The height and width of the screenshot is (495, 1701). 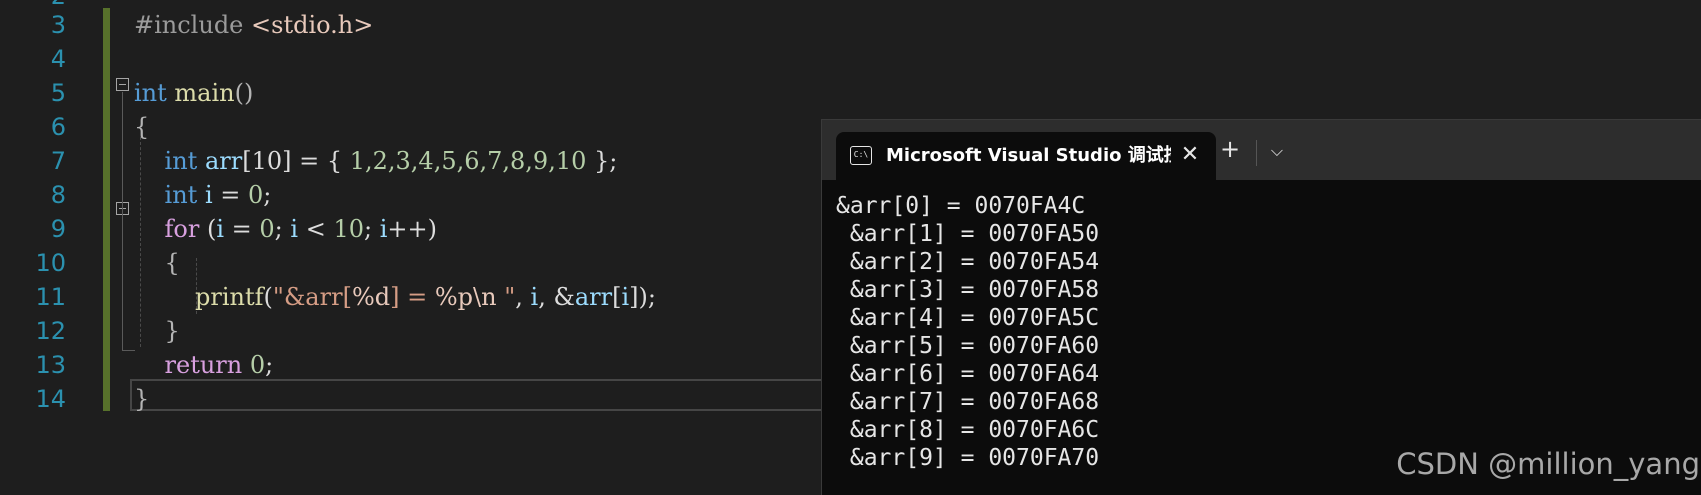 What do you see at coordinates (208, 229) in the screenshot?
I see `for-open: (` at bounding box center [208, 229].